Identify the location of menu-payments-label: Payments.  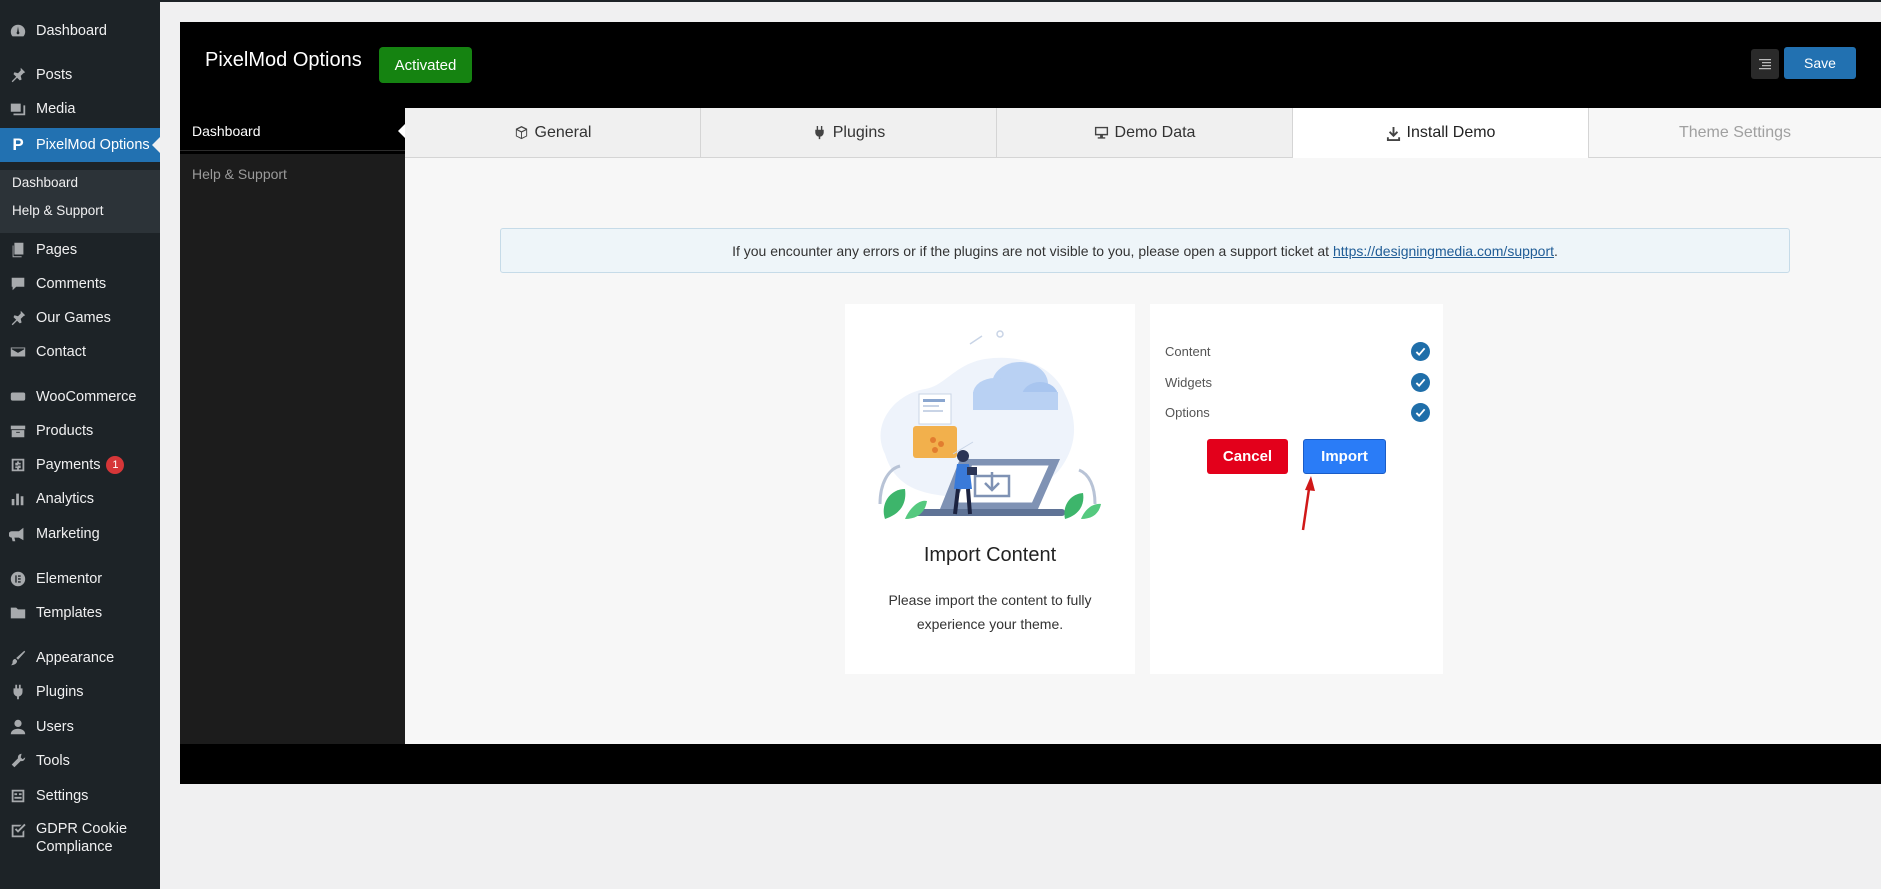
(68, 465).